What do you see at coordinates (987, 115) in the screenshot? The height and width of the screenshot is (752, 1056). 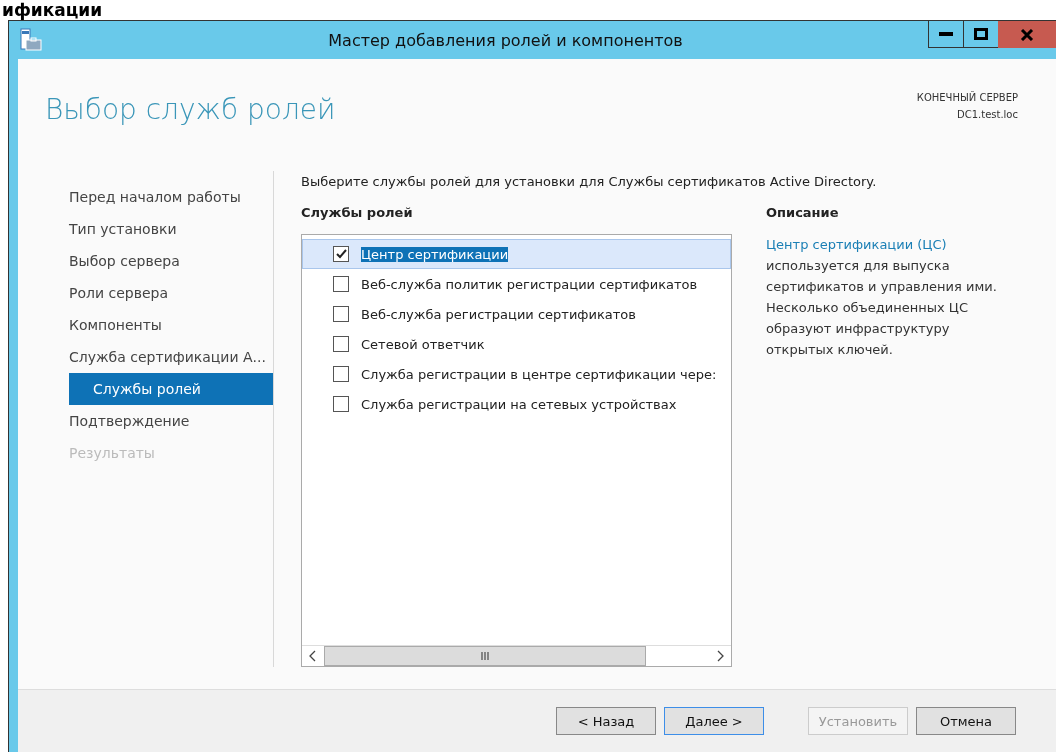 I see `target-server-name: DC1.test.loc` at bounding box center [987, 115].